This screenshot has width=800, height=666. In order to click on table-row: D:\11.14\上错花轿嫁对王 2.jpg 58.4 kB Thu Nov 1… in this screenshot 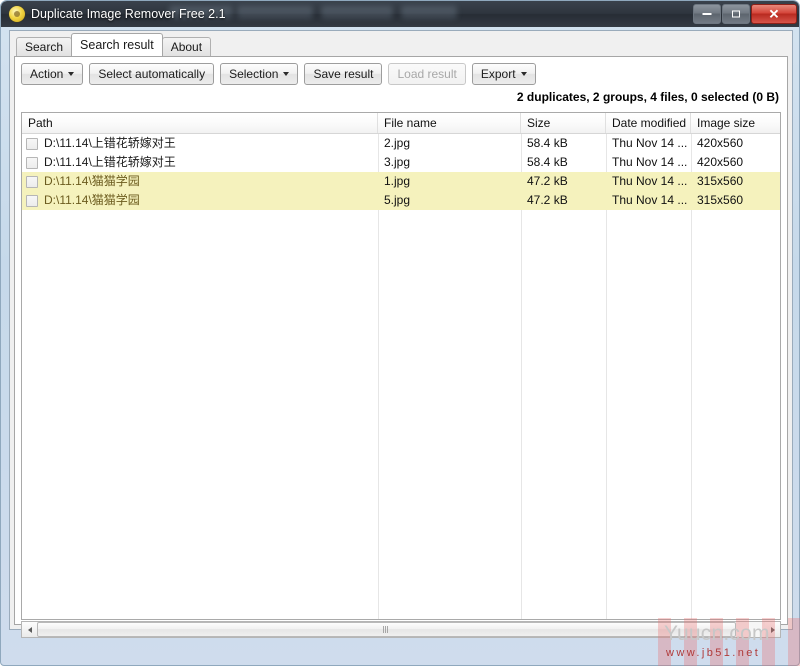, I will do `click(401, 143)`.